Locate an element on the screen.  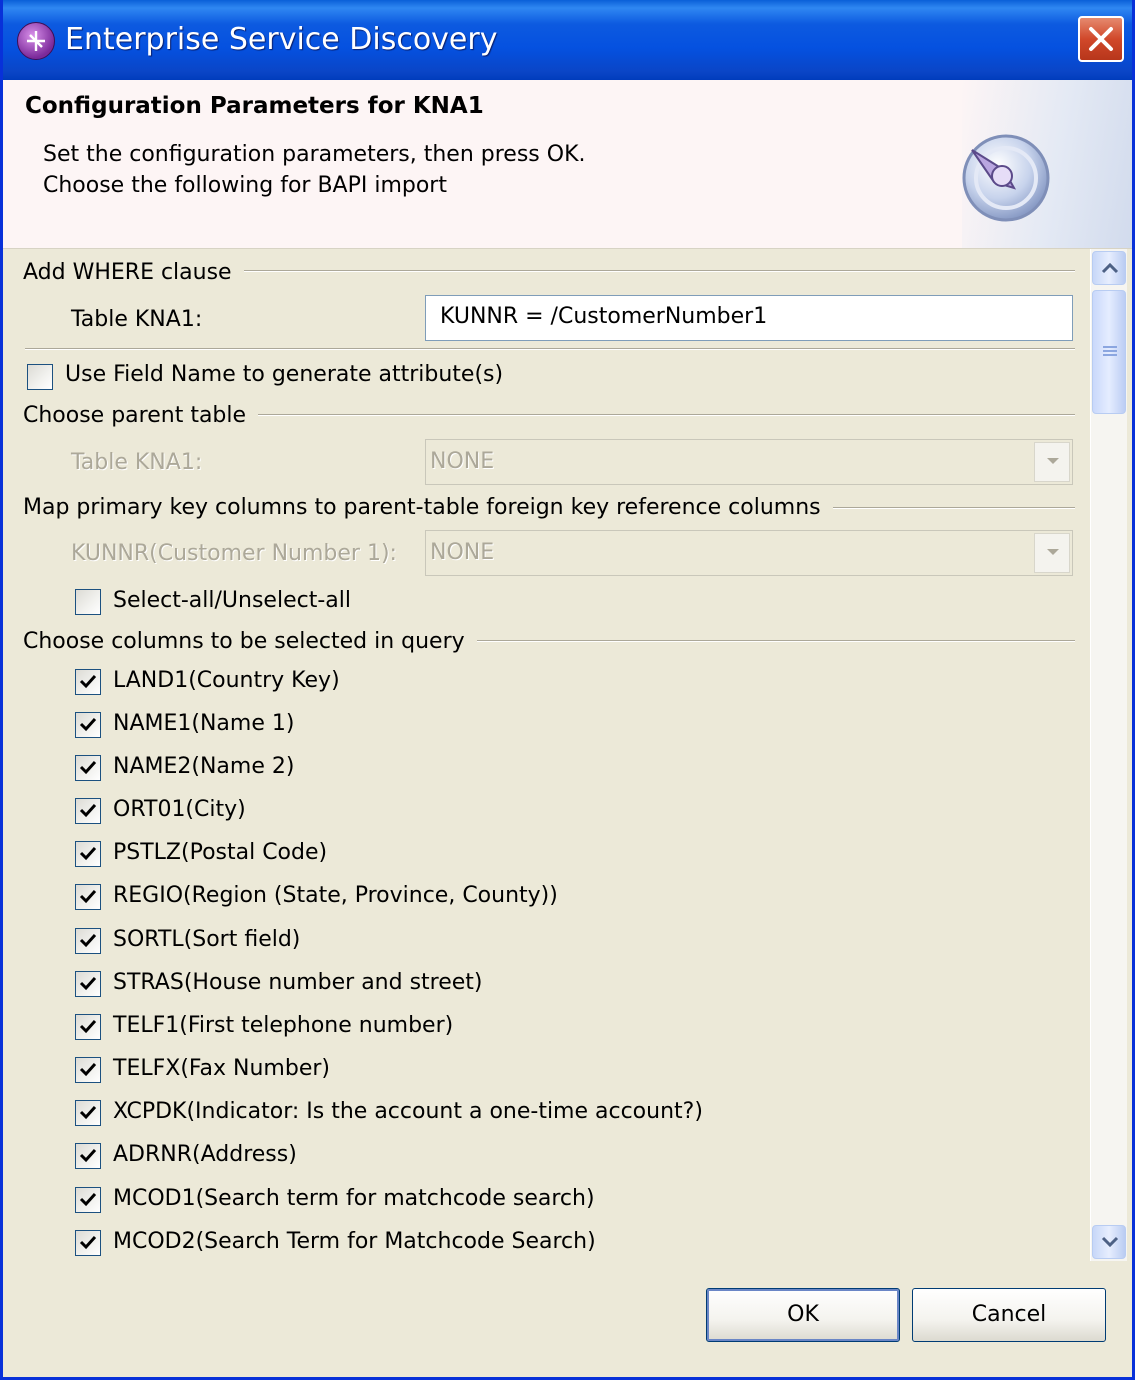
where-table-label: Table KNA1: is located at coordinates (137, 319).